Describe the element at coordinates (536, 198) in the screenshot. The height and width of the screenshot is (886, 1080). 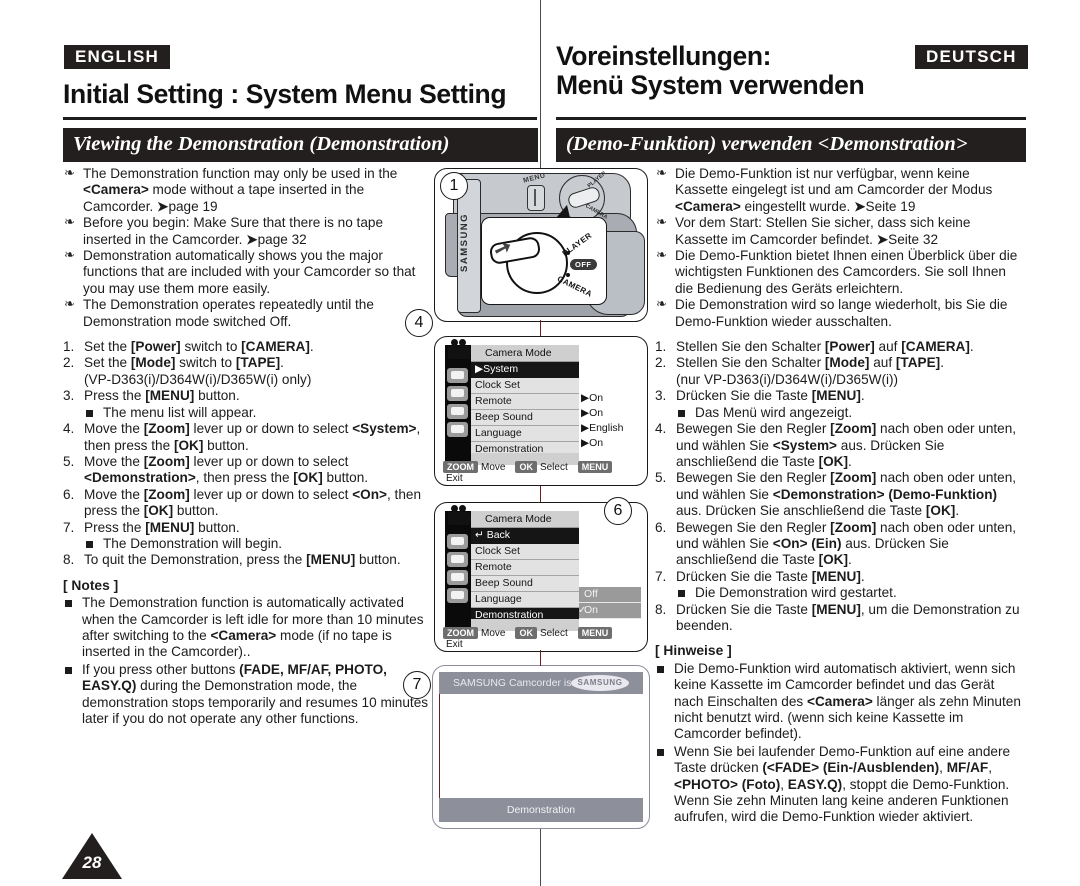
I see `camera-menu-button` at that location.